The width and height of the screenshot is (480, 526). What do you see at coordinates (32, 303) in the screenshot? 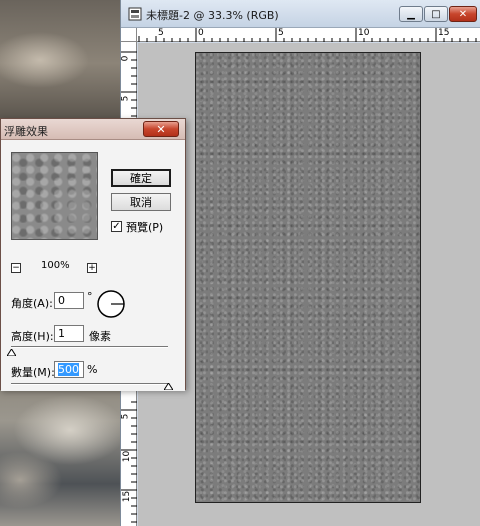
I see `angle-label: 角度(A):` at bounding box center [32, 303].